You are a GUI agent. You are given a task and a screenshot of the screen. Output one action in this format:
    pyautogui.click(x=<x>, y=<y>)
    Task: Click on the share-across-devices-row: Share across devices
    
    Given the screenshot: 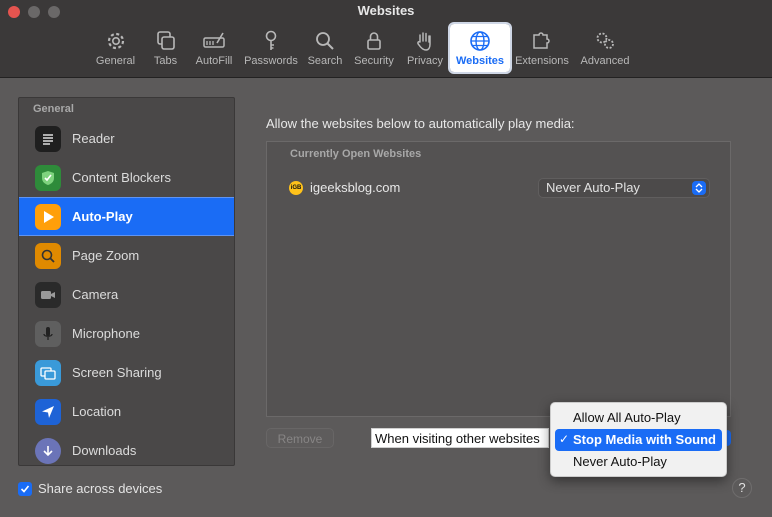 What is the action you would take?
    pyautogui.click(x=90, y=488)
    